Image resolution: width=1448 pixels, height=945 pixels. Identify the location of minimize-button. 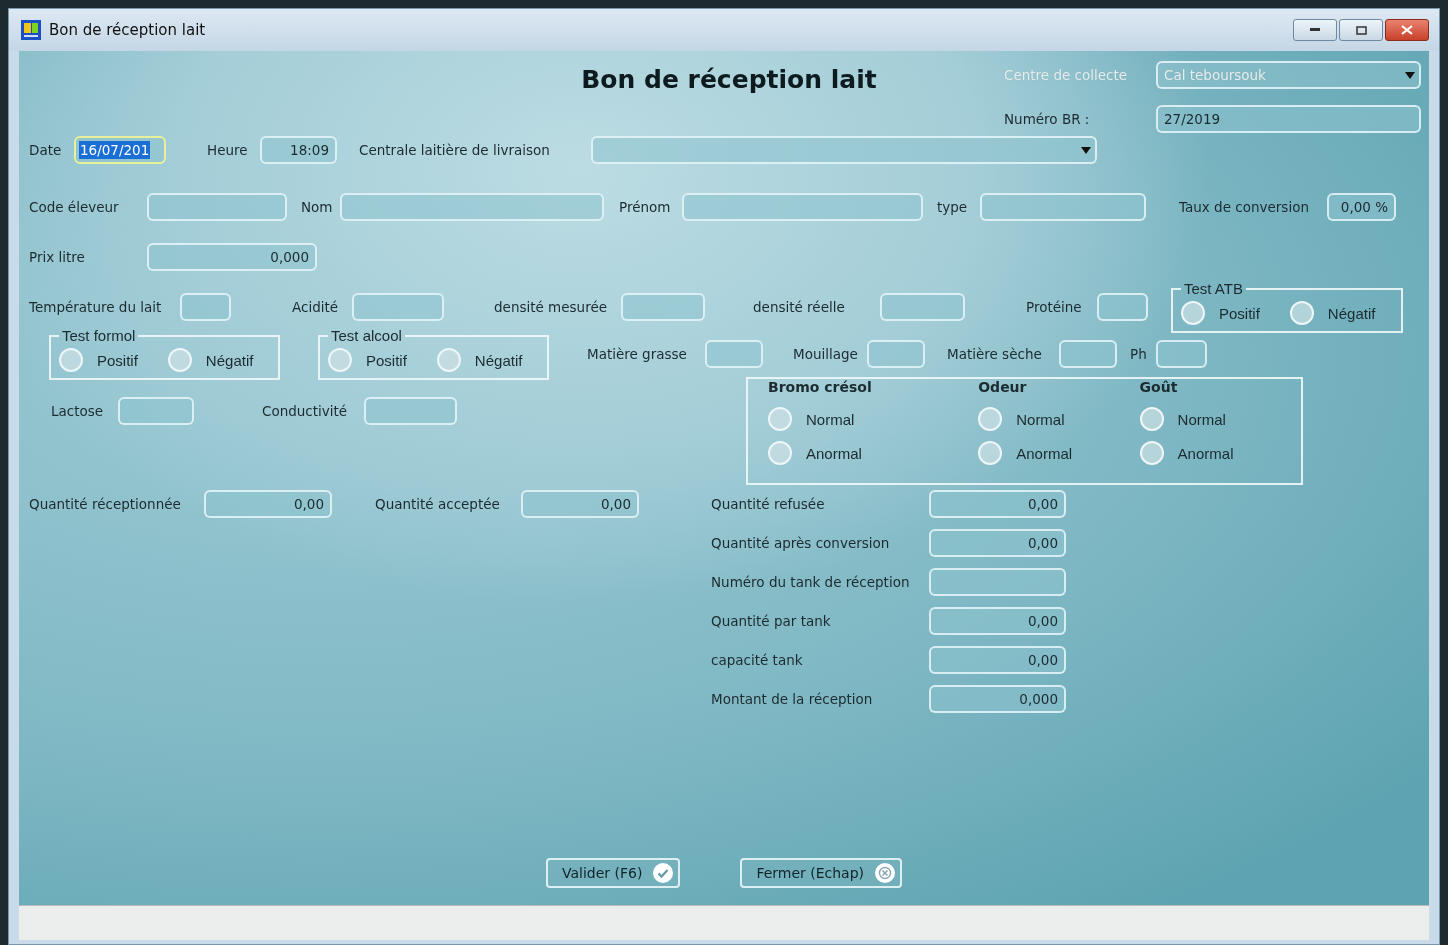
(1315, 30).